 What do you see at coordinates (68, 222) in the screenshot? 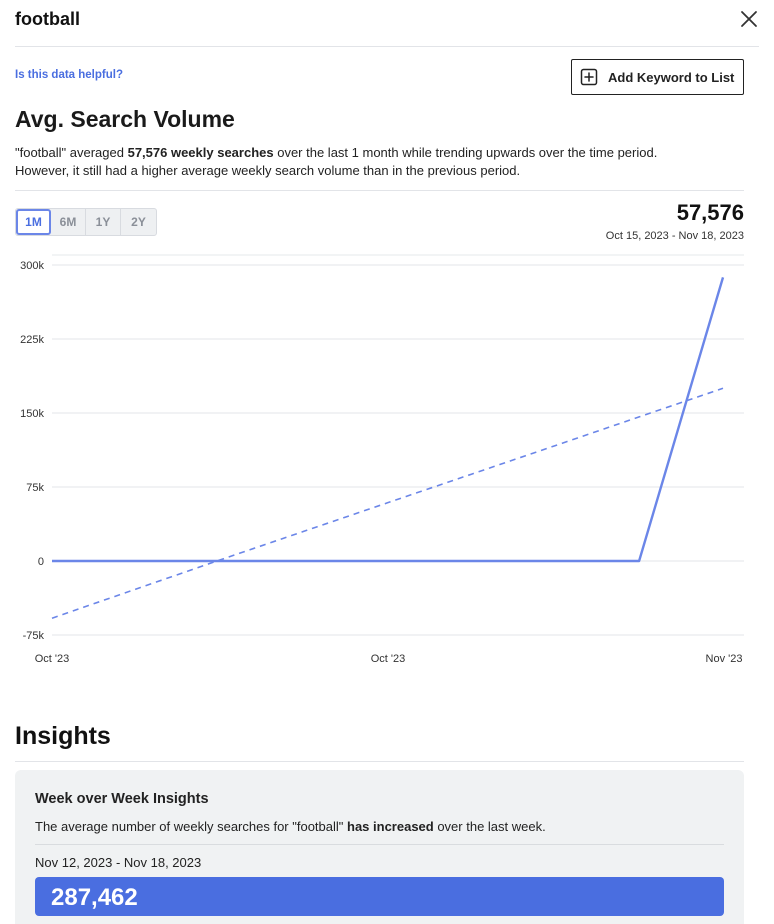
I see `tab-6m: 6M` at bounding box center [68, 222].